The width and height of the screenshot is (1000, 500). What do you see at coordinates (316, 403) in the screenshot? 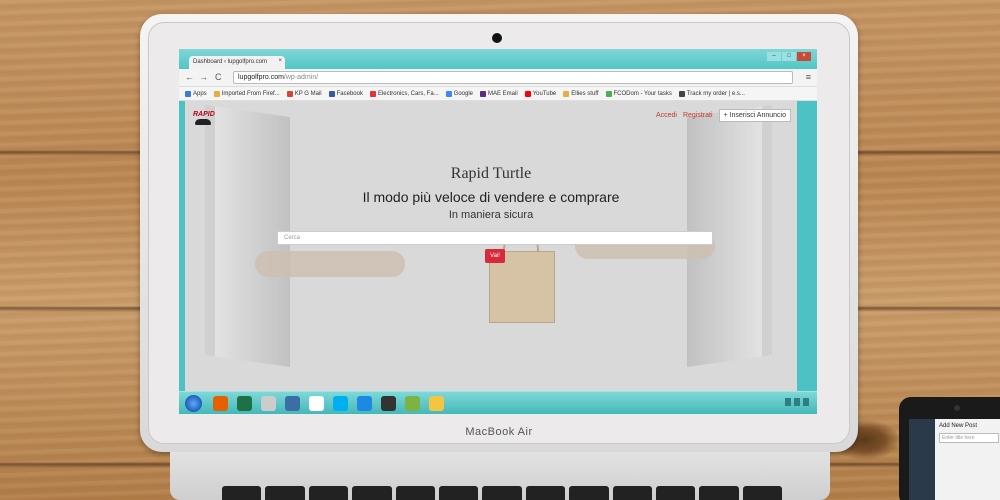
I see `chrome-icon` at bounding box center [316, 403].